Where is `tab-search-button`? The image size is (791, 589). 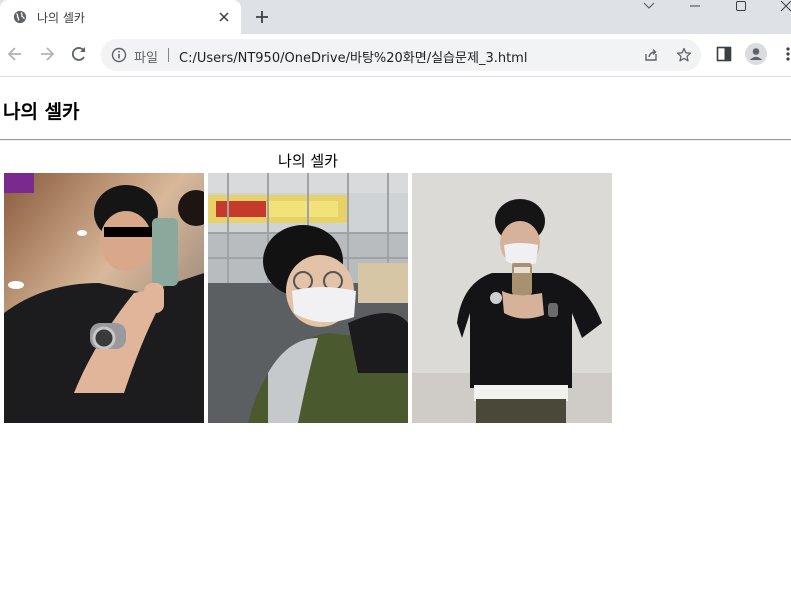
tab-search-button is located at coordinates (649, 7).